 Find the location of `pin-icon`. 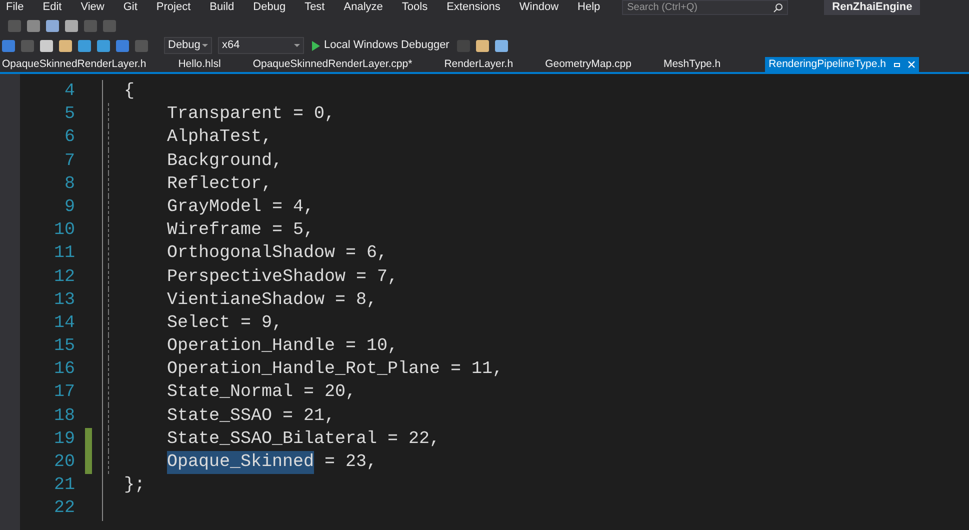

pin-icon is located at coordinates (897, 64).